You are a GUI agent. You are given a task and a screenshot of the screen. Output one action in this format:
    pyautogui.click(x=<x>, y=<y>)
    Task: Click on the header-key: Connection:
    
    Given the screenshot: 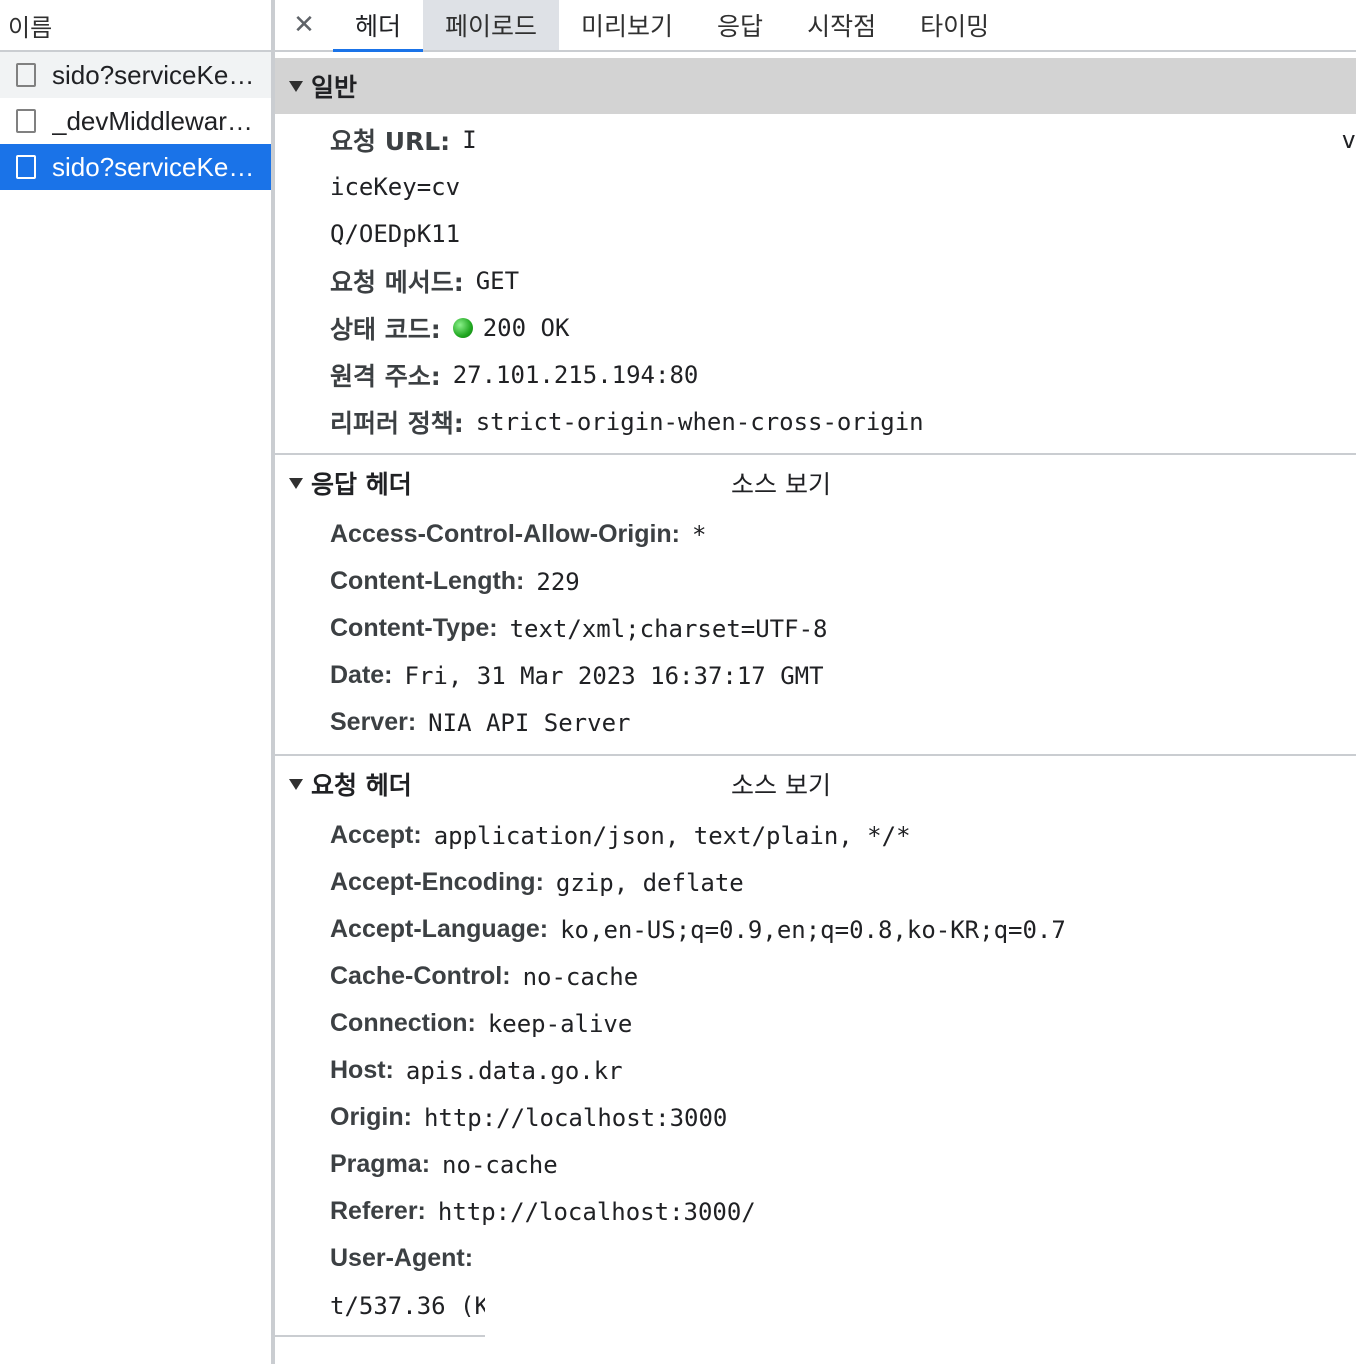 What is the action you would take?
    pyautogui.click(x=403, y=1023)
    